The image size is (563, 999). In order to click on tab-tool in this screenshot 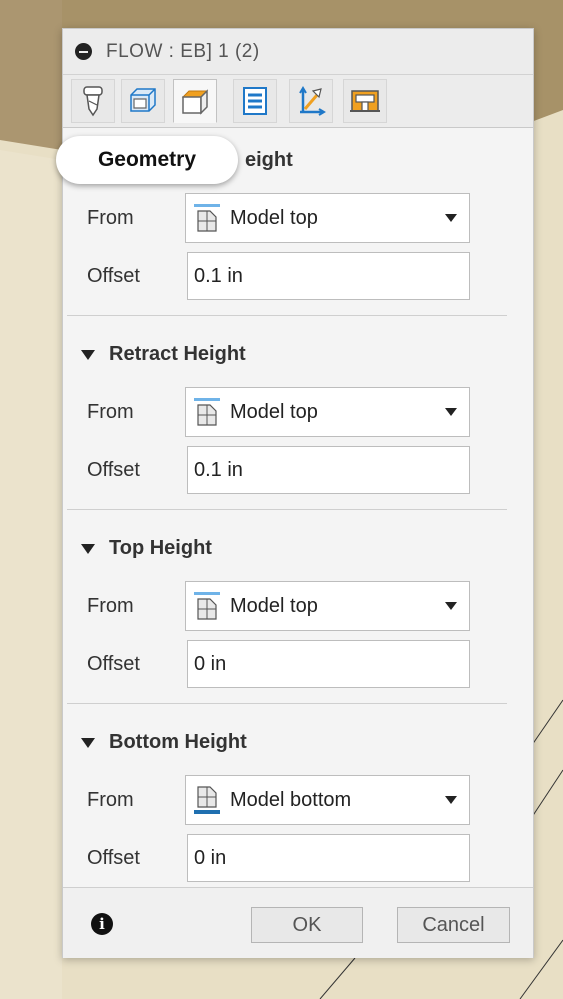, I will do `click(93, 101)`.